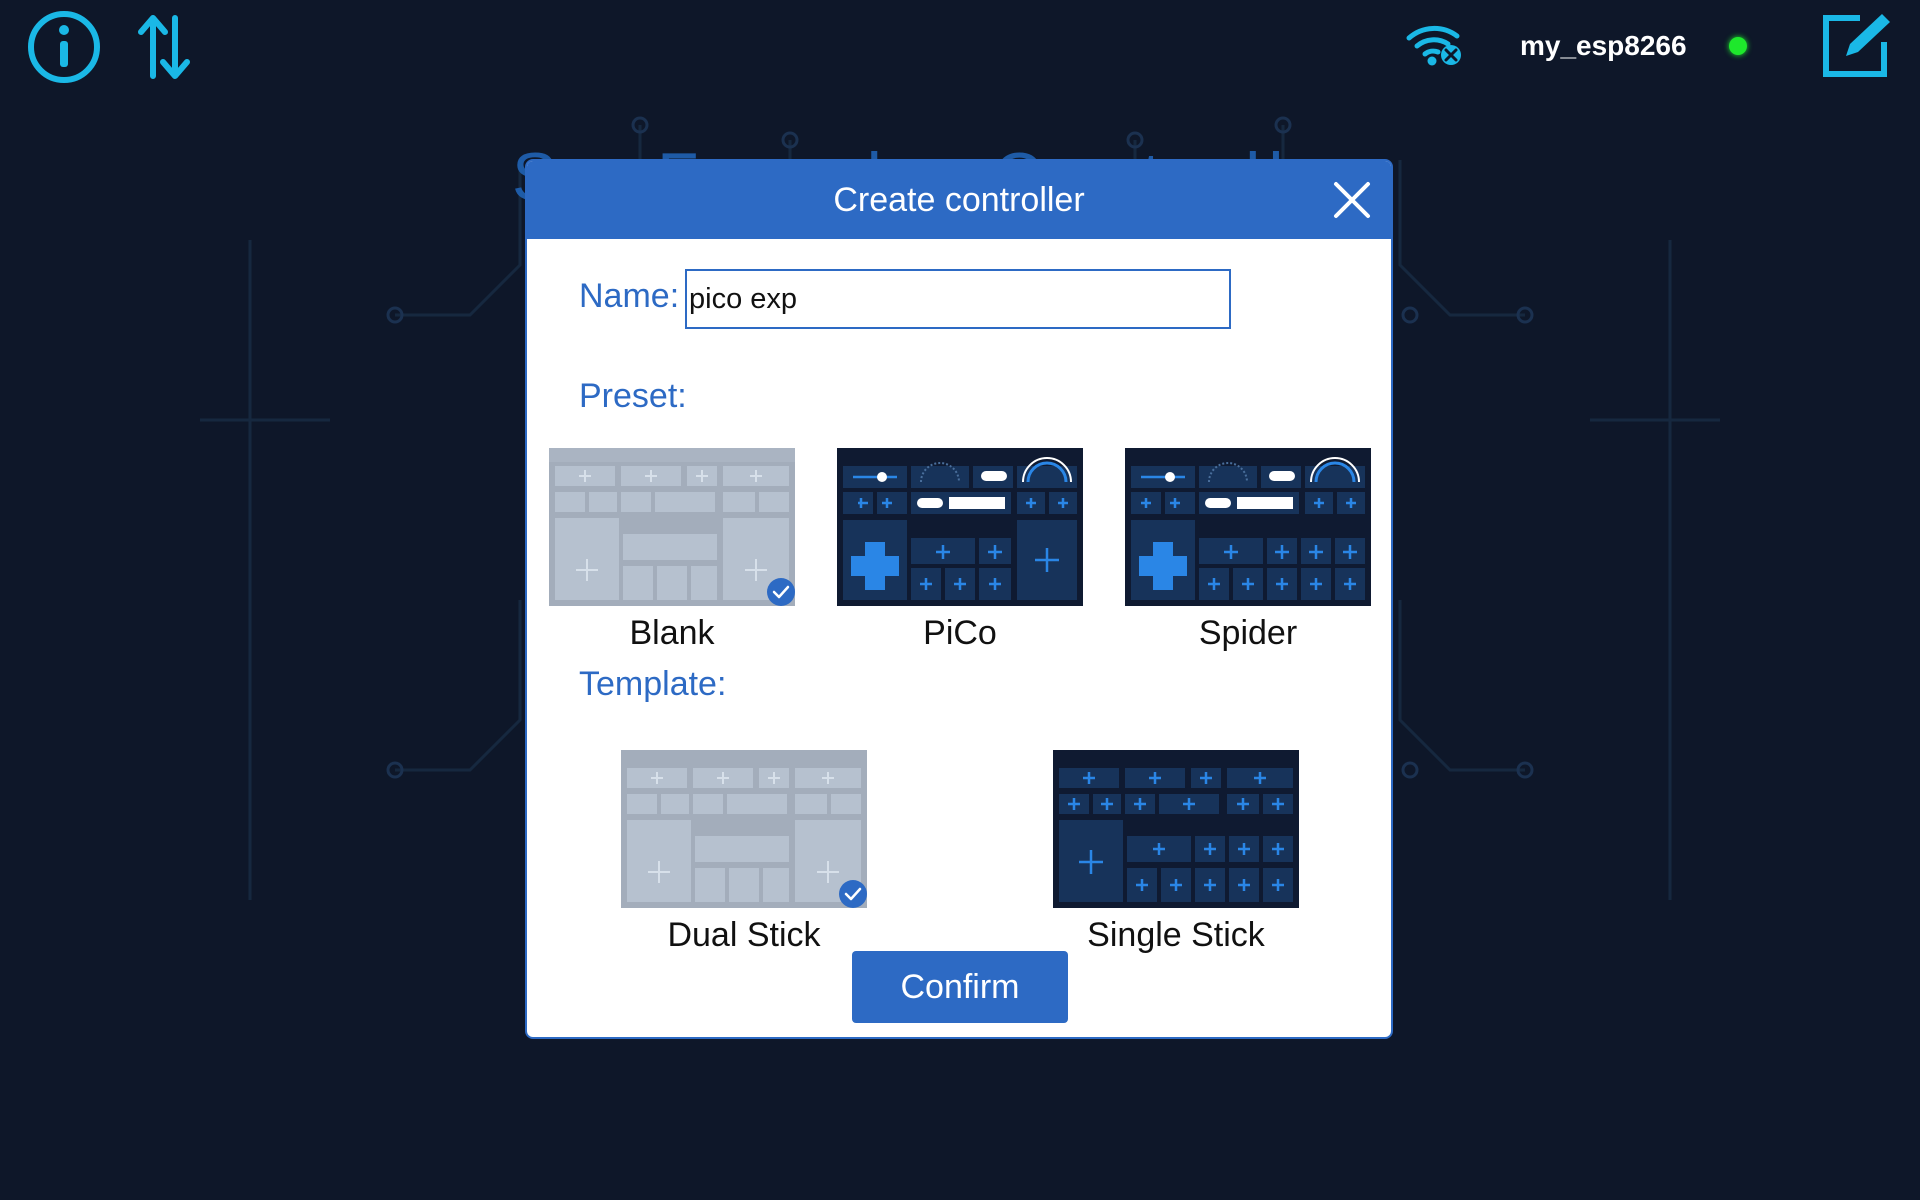 The width and height of the screenshot is (1920, 1200). I want to click on template-label-single-stick: Single Stick, so click(1176, 935).